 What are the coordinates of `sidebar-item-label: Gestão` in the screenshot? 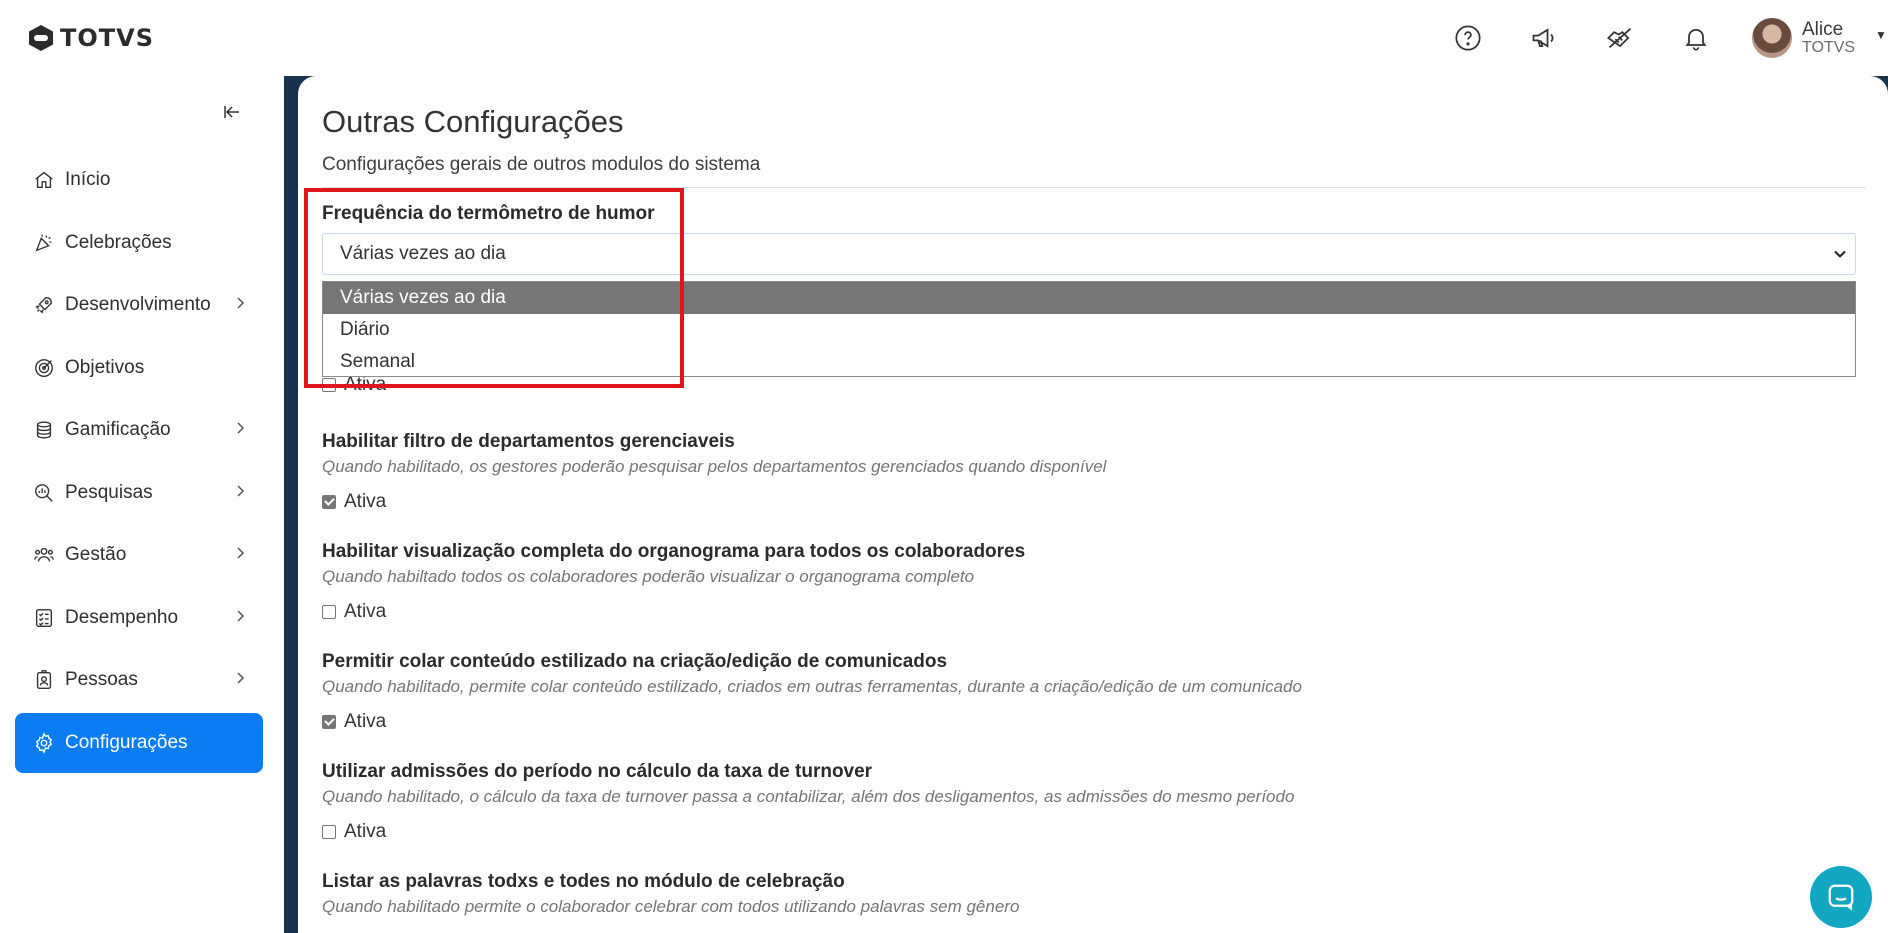 It's located at (96, 554).